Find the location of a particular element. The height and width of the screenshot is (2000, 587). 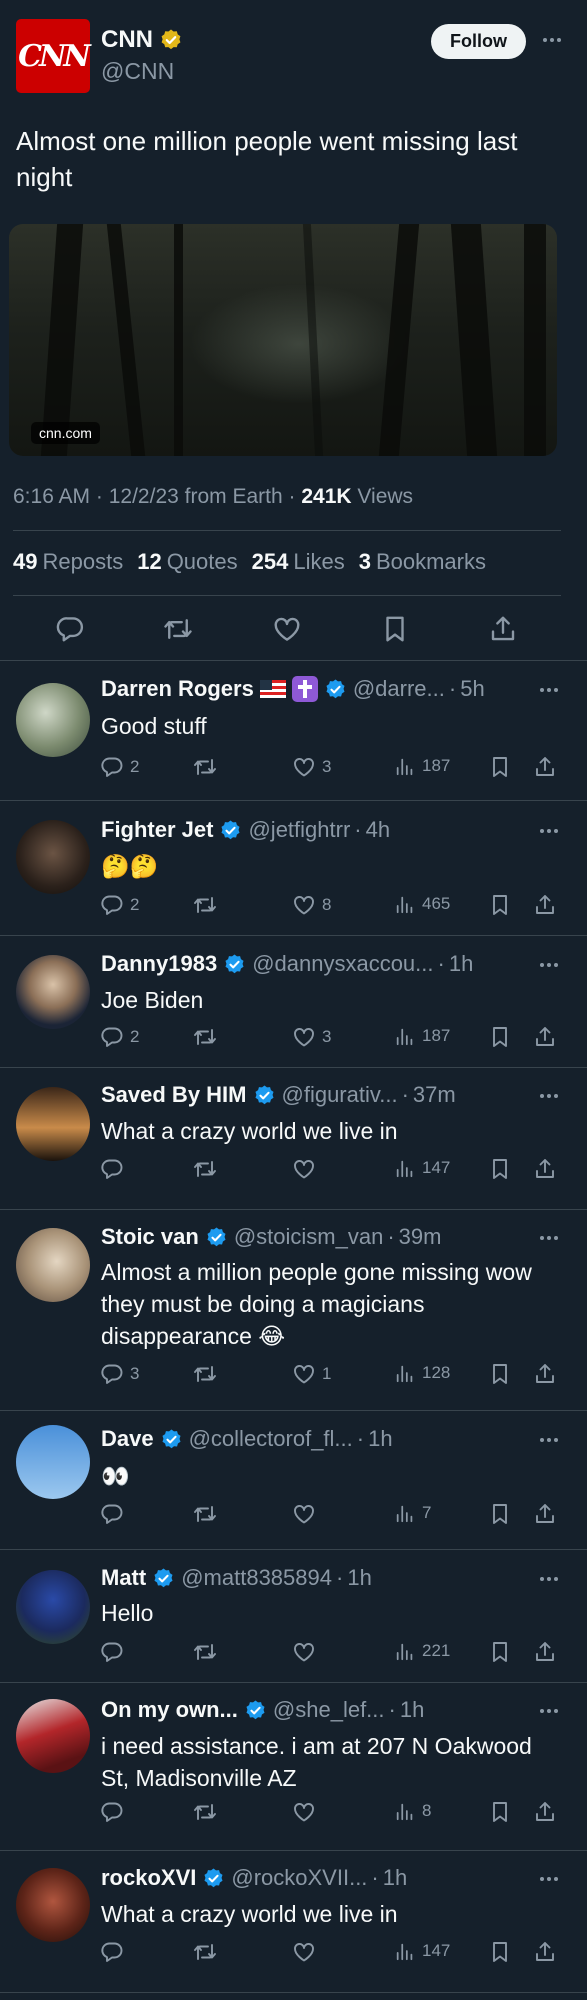

tweet-time: 6:16 AM is located at coordinates (51, 496).